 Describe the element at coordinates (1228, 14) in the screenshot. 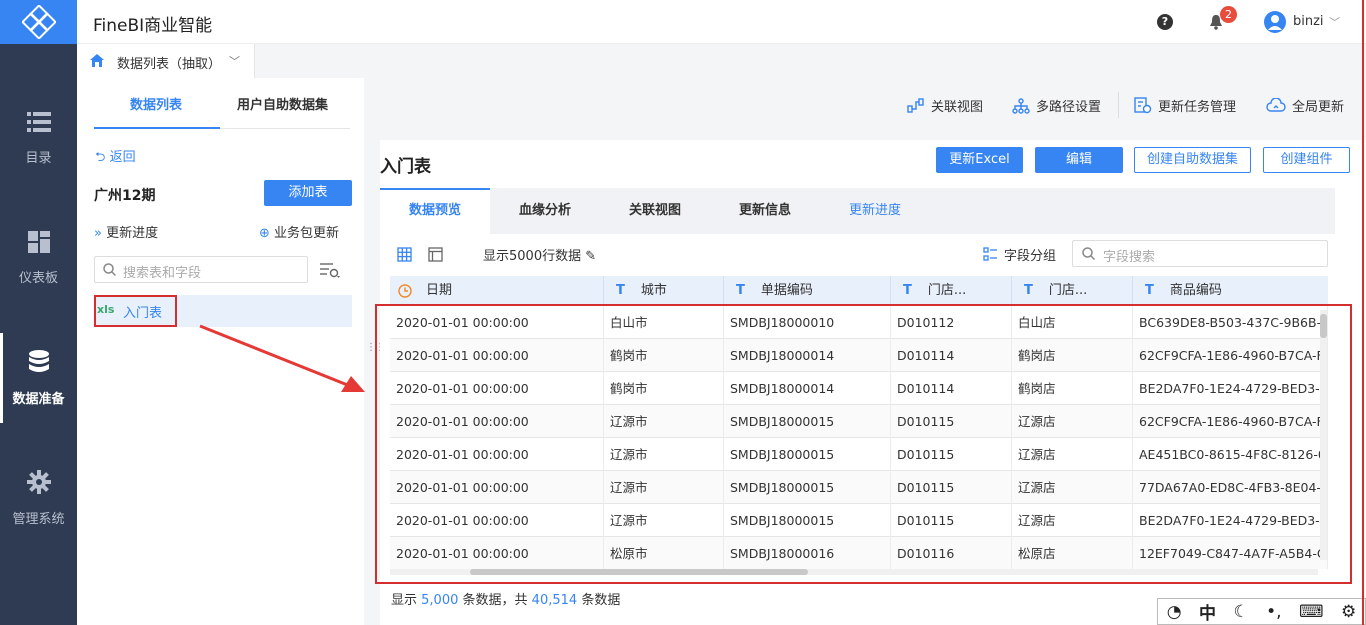

I see `notification-badge: 2` at that location.